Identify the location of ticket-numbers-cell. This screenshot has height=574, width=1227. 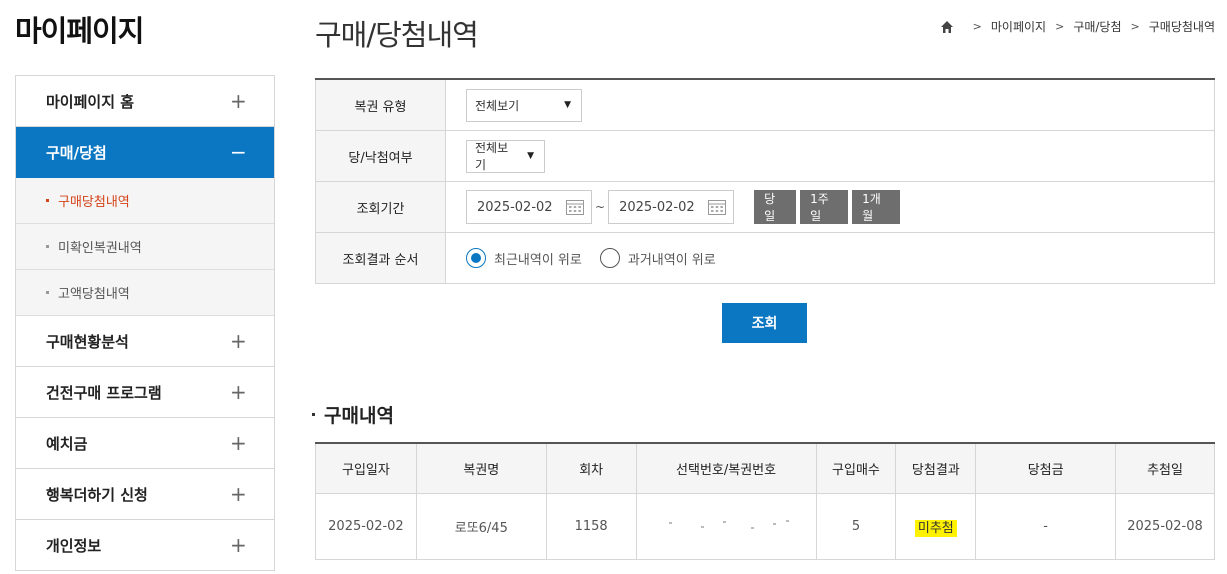
(726, 526).